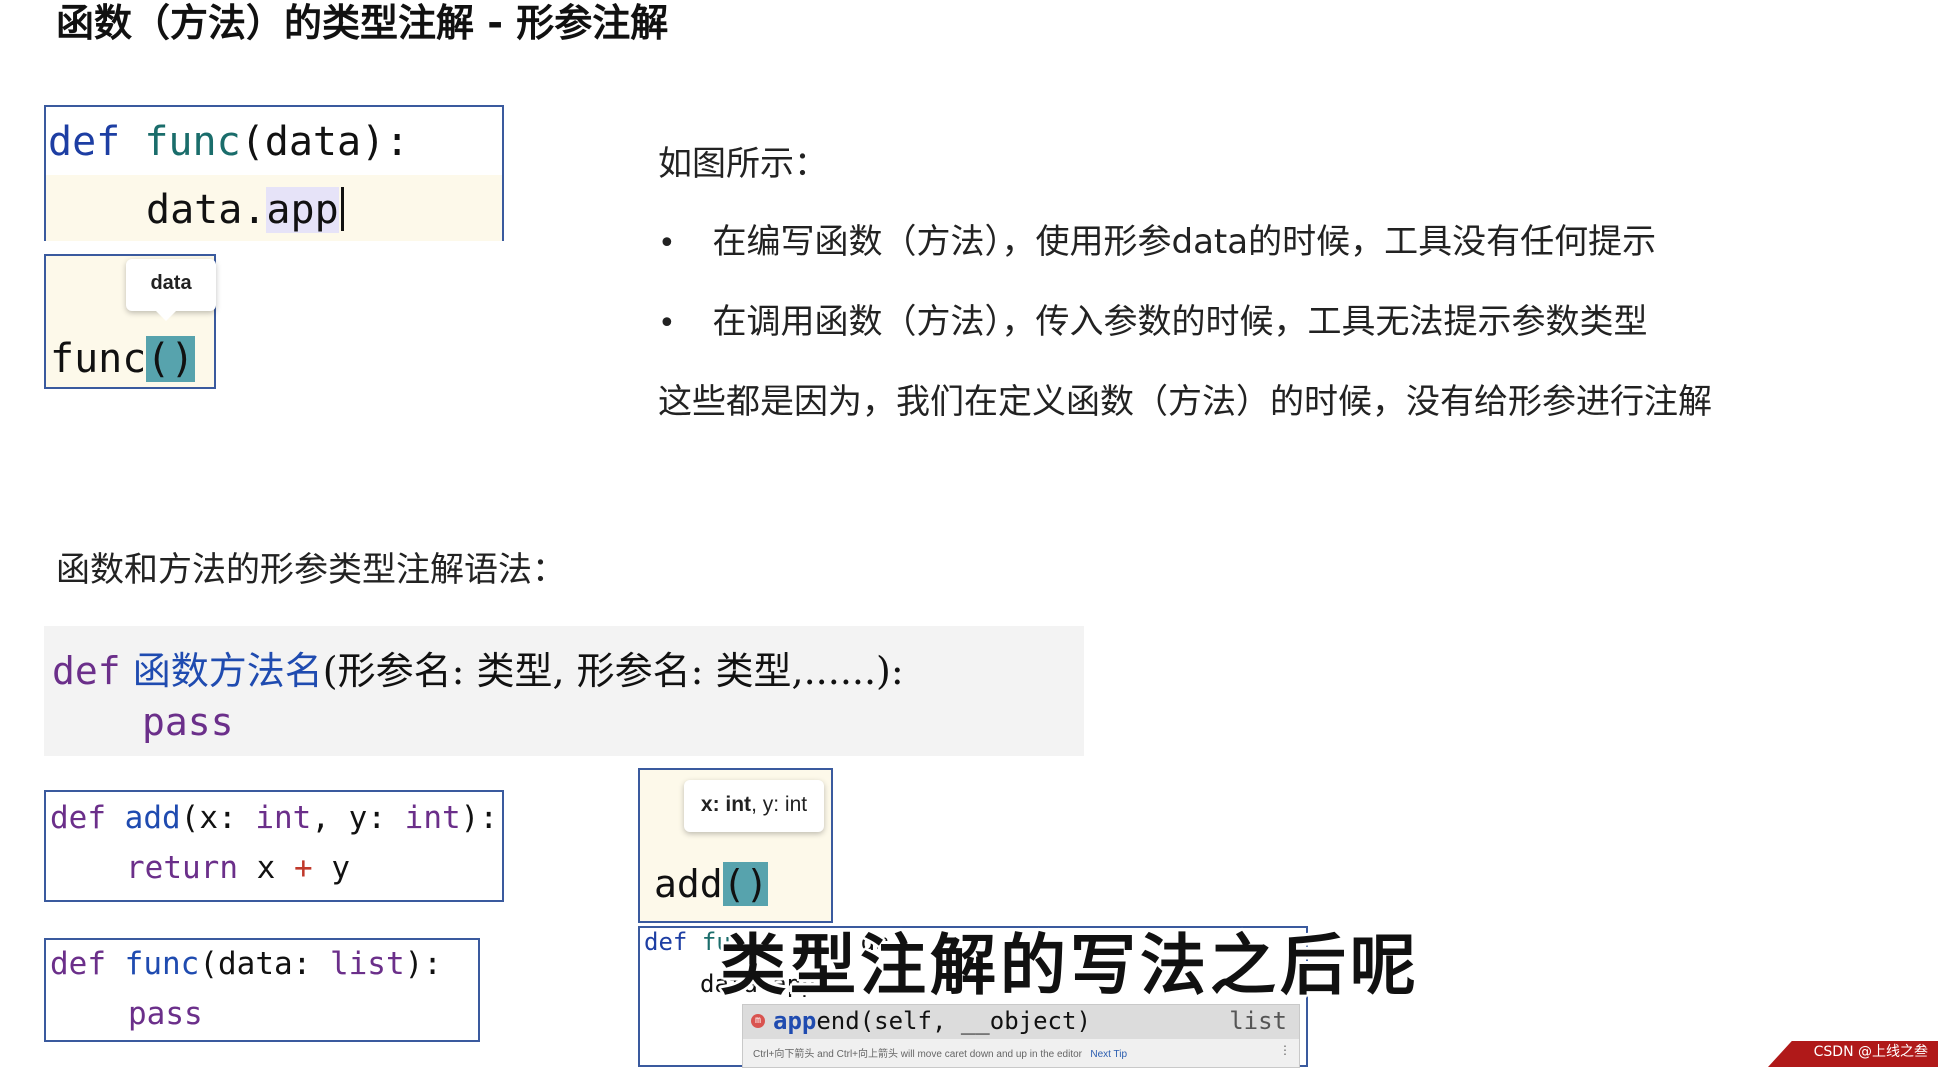 The height and width of the screenshot is (1068, 1938). What do you see at coordinates (1070, 965) in the screenshot?
I see `video-subtitle: 类型注解的写法之后呢` at bounding box center [1070, 965].